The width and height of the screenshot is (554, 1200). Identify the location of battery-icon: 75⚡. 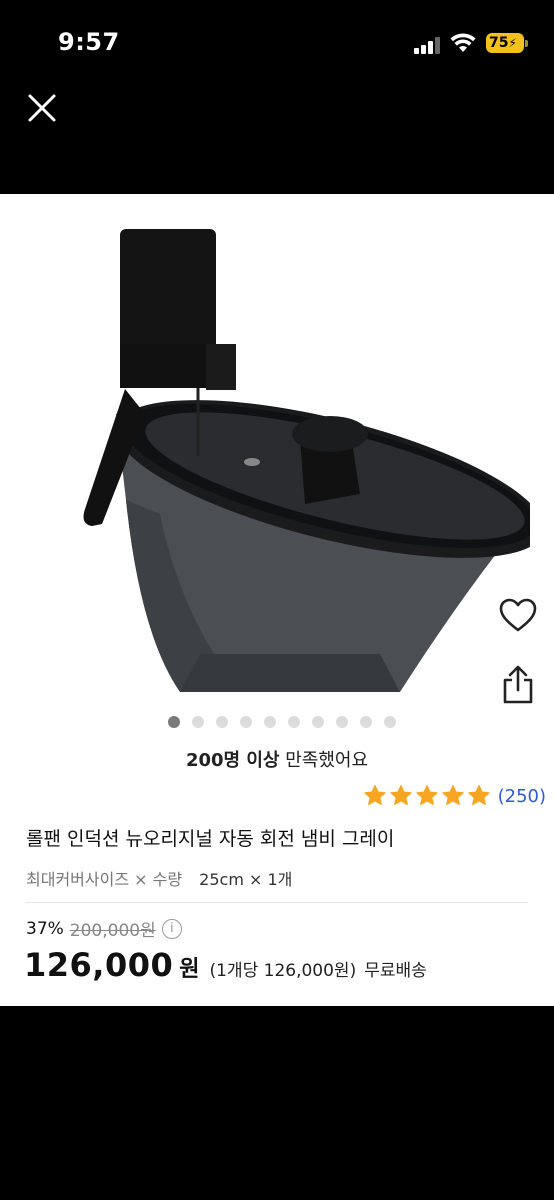
(507, 43).